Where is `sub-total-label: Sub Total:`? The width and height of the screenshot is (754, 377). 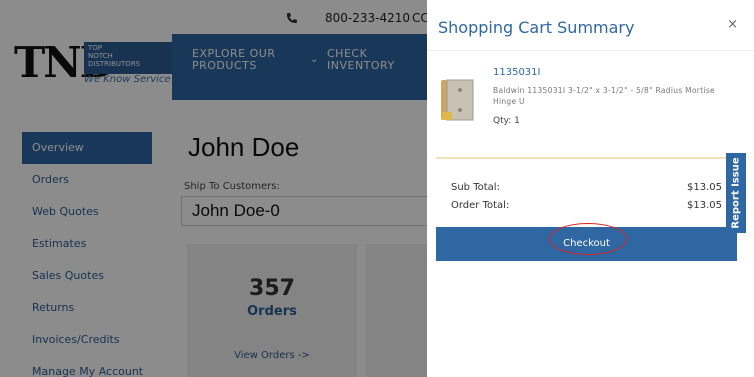 sub-total-label: Sub Total: is located at coordinates (475, 187).